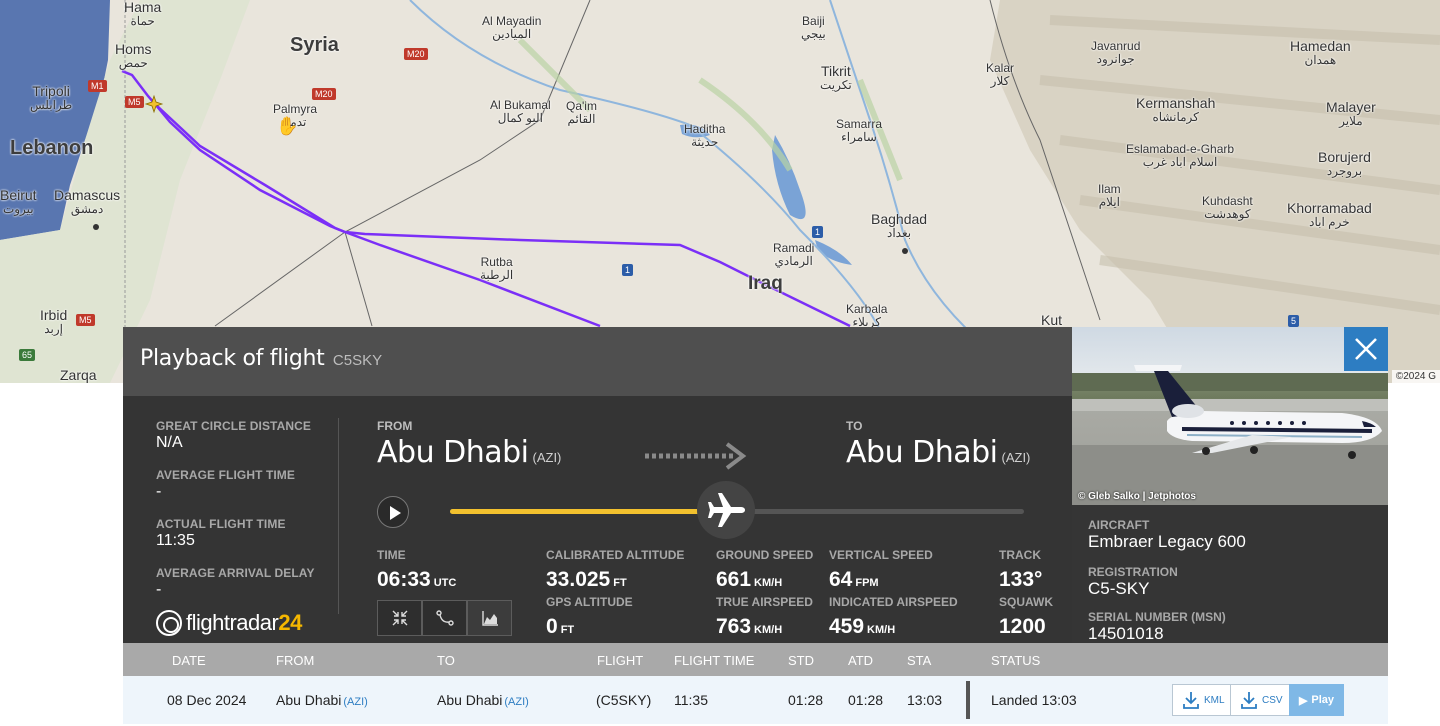  I want to click on ground-speed-label: GROUND SPEED, so click(765, 555).